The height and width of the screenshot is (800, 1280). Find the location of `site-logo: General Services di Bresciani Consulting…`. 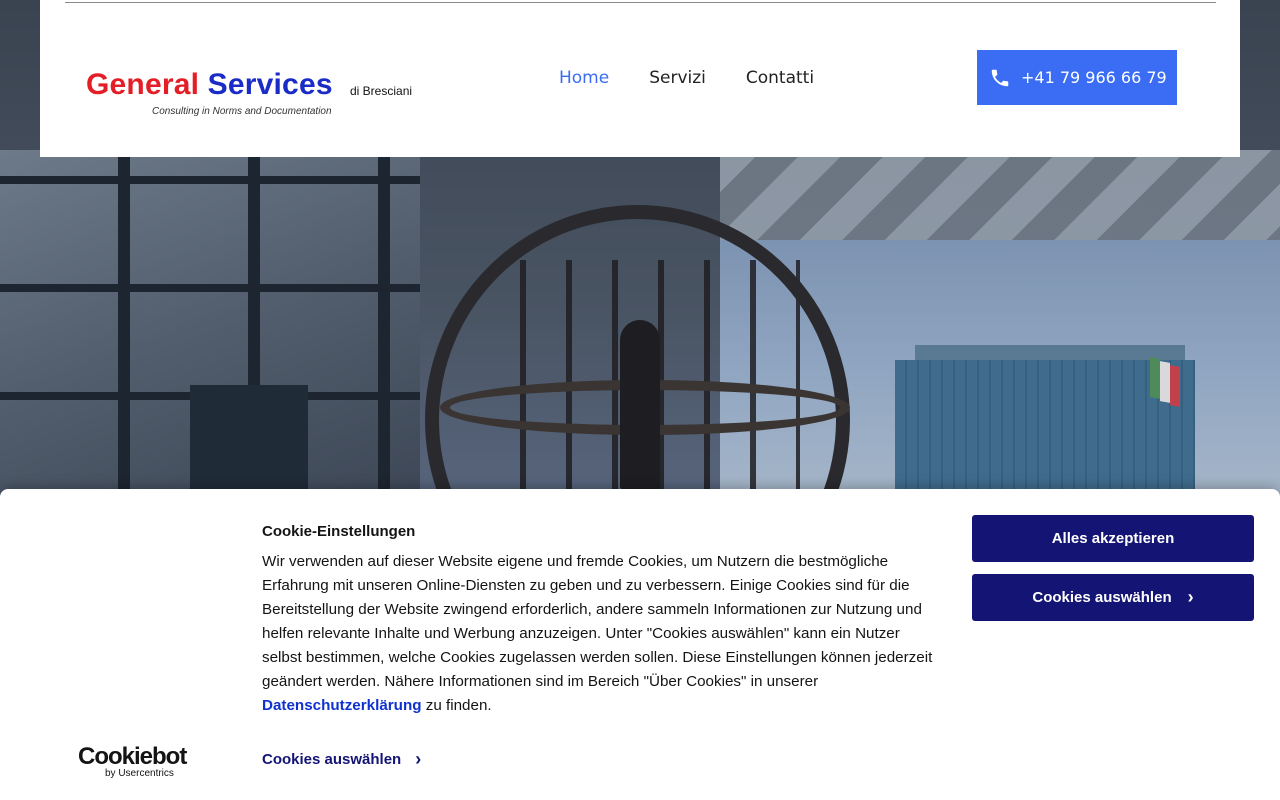

site-logo: General Services di Bresciani Consulting… is located at coordinates (256, 95).